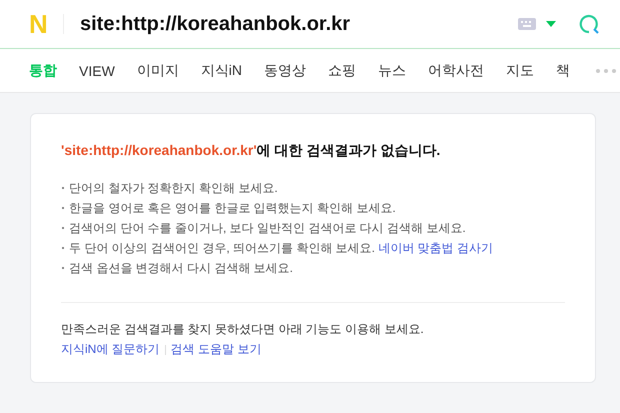  What do you see at coordinates (216, 349) in the screenshot?
I see `help-link: 검색 도움말 보기` at bounding box center [216, 349].